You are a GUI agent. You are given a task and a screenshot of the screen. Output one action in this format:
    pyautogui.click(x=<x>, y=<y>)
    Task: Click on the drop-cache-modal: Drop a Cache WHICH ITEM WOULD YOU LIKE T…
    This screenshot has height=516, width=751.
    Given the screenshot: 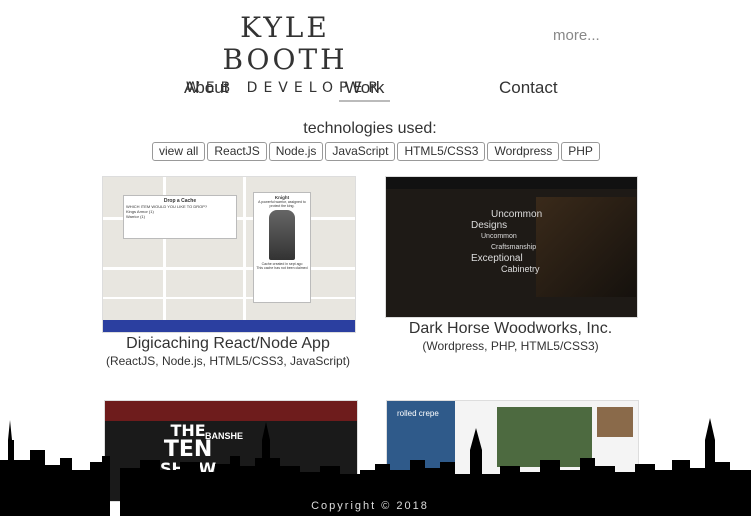 What is the action you would take?
    pyautogui.click(x=180, y=217)
    